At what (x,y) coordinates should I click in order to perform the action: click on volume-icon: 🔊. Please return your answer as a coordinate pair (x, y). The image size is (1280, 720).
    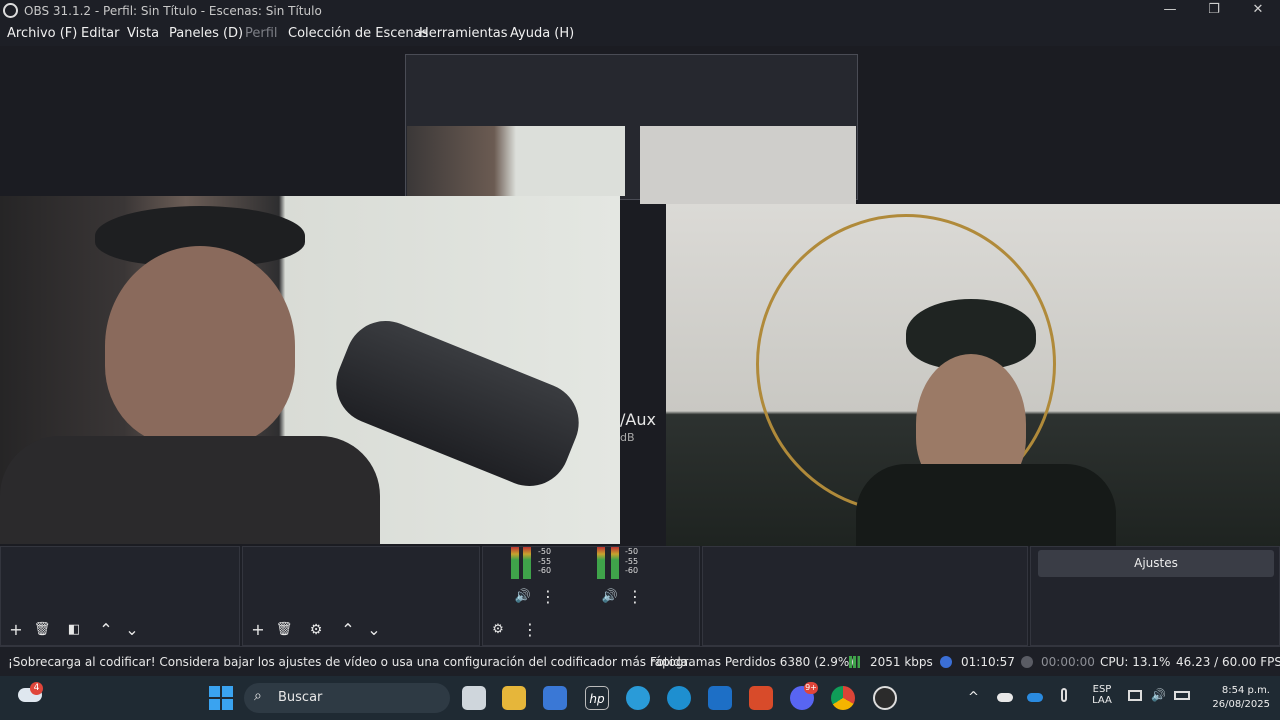
    Looking at the image, I should click on (1158, 695).